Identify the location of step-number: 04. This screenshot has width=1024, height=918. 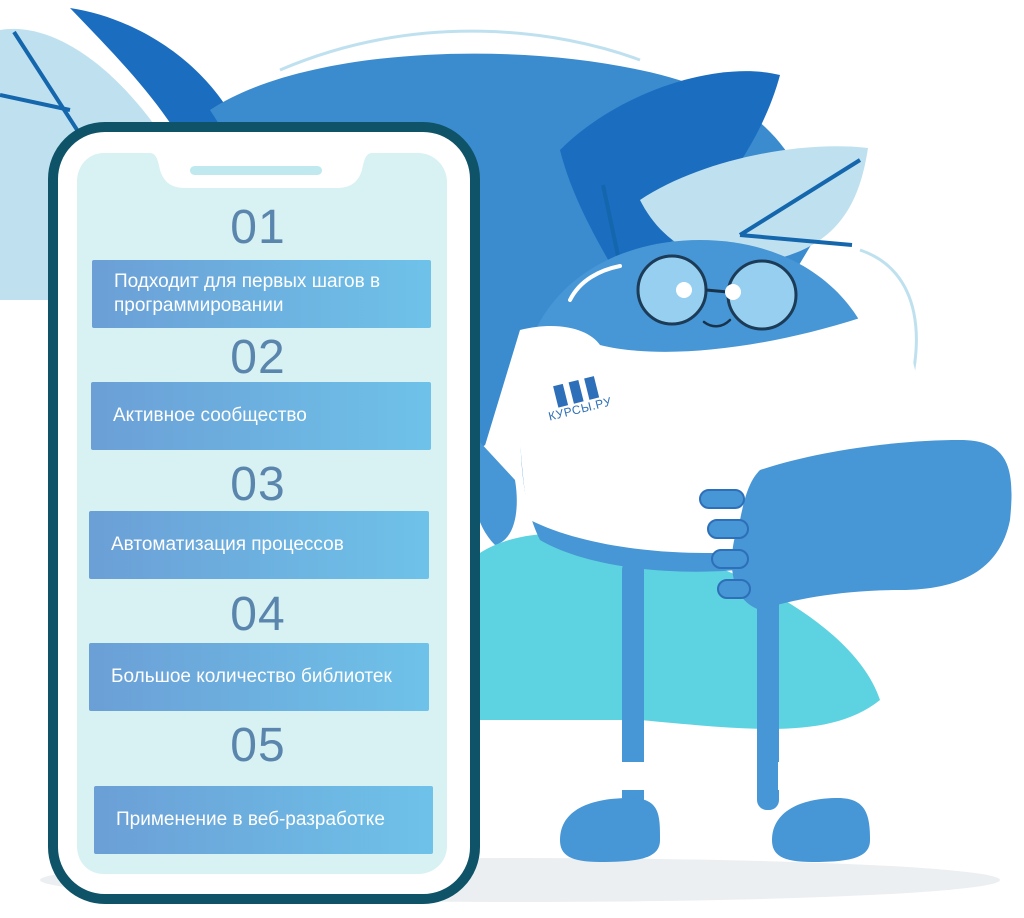
(258, 614).